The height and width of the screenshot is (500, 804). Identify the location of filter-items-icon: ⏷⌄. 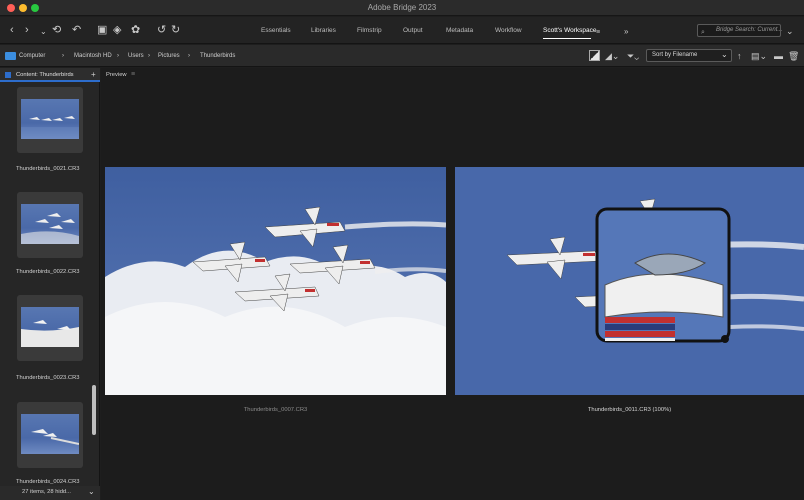
(633, 56).